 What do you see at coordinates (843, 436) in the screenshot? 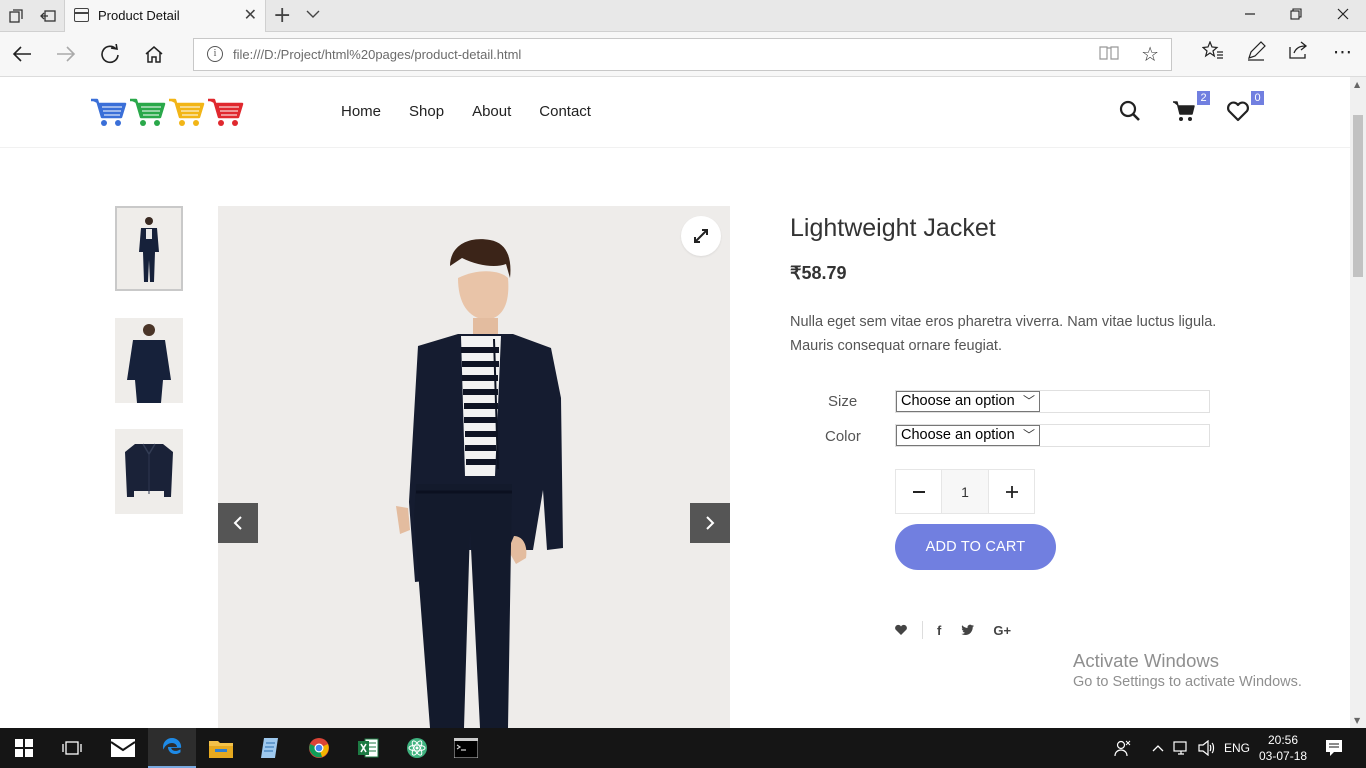
I see `color-label: Color` at bounding box center [843, 436].